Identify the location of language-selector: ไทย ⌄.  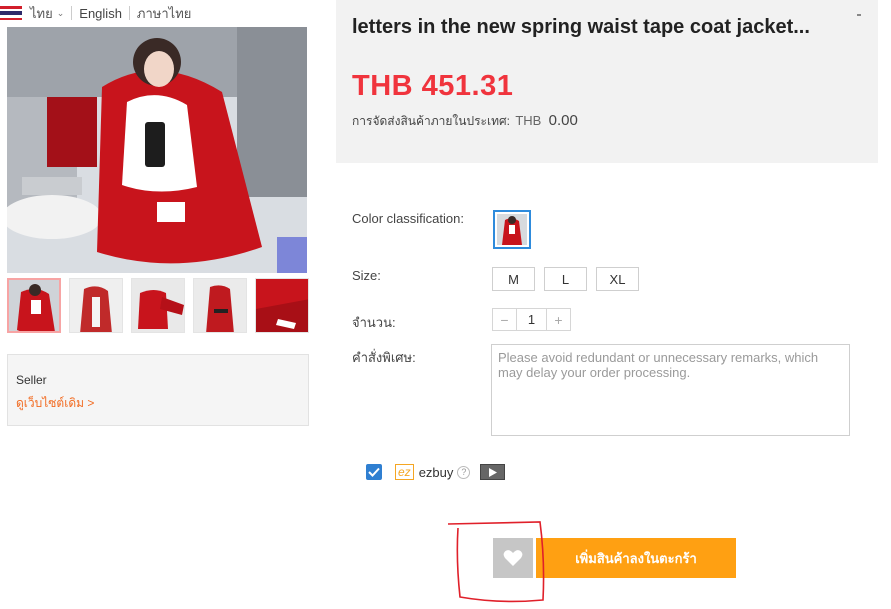
(47, 13).